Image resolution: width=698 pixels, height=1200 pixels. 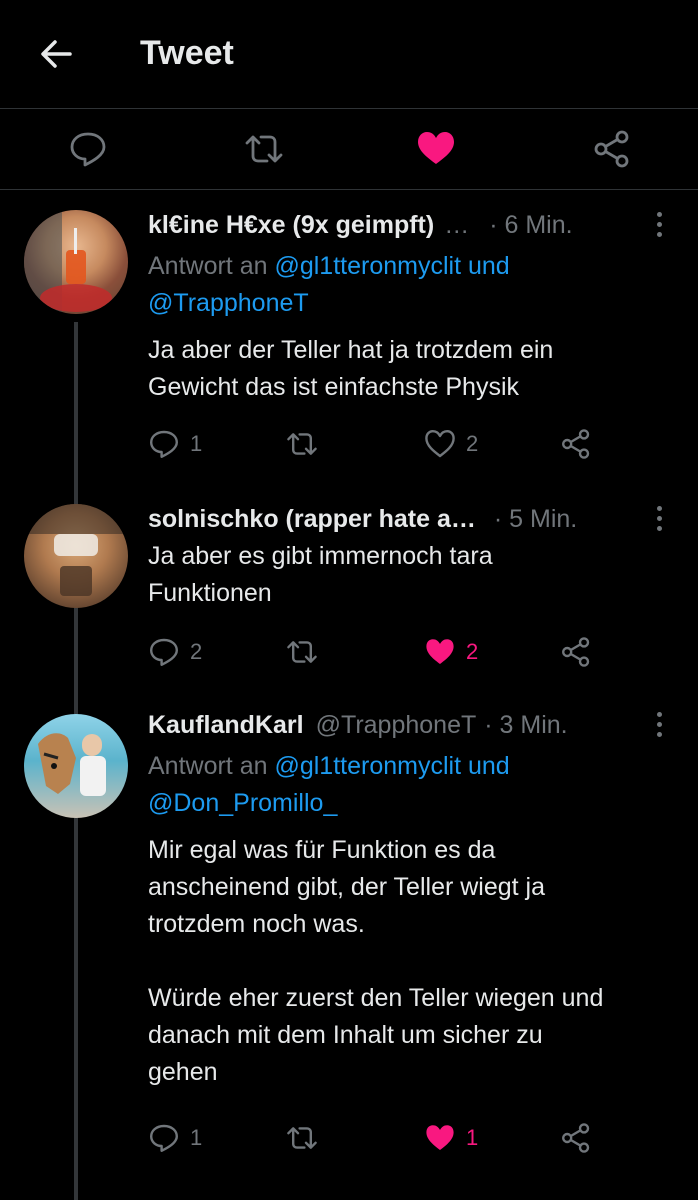 What do you see at coordinates (56, 54) in the screenshot?
I see `back-arrow-icon` at bounding box center [56, 54].